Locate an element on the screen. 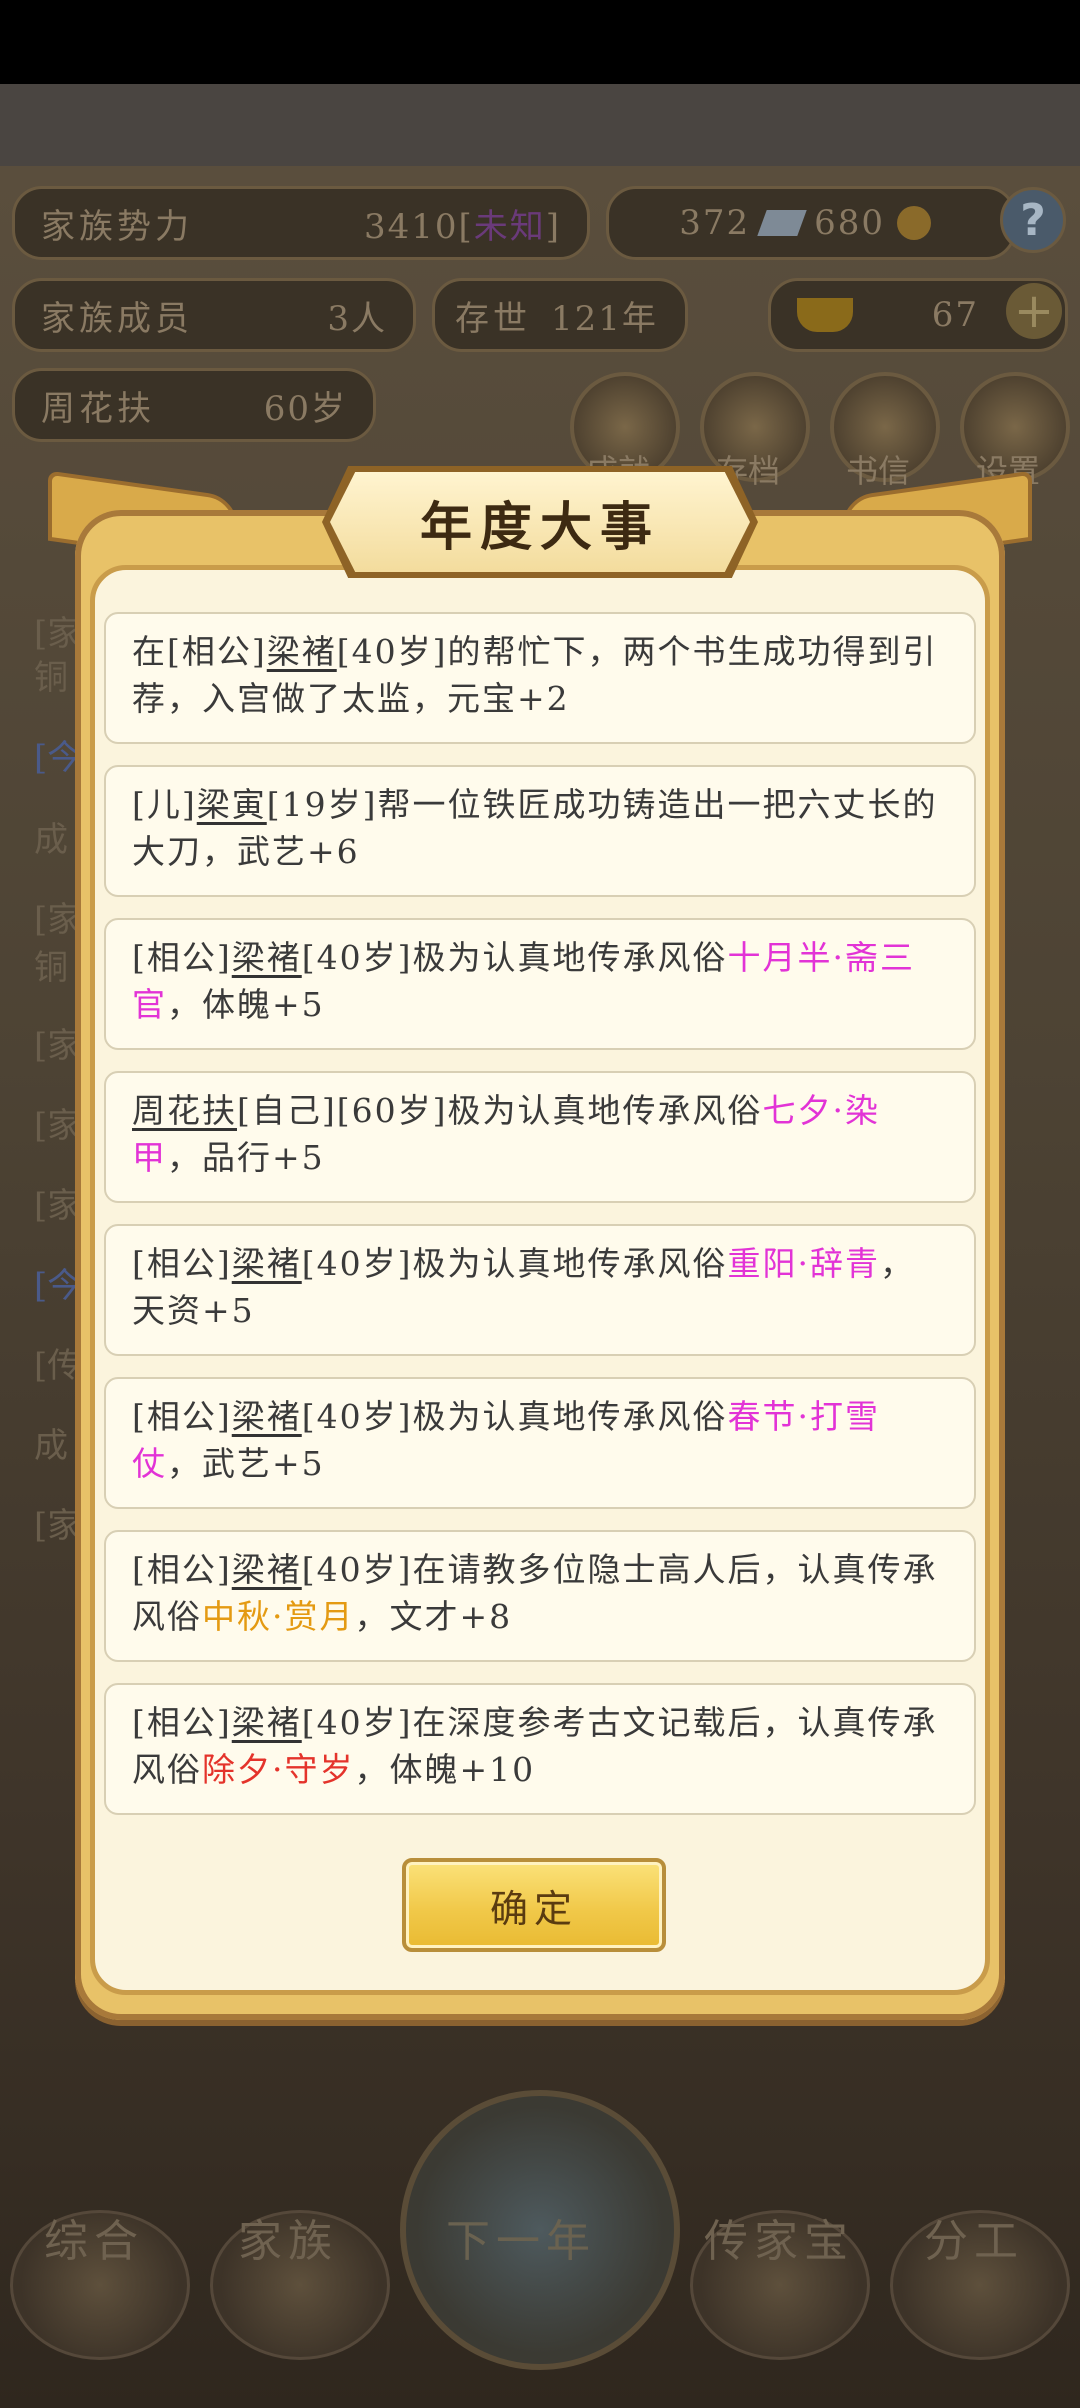 The image size is (1080, 2408). members-value: 3人 is located at coordinates (357, 318).